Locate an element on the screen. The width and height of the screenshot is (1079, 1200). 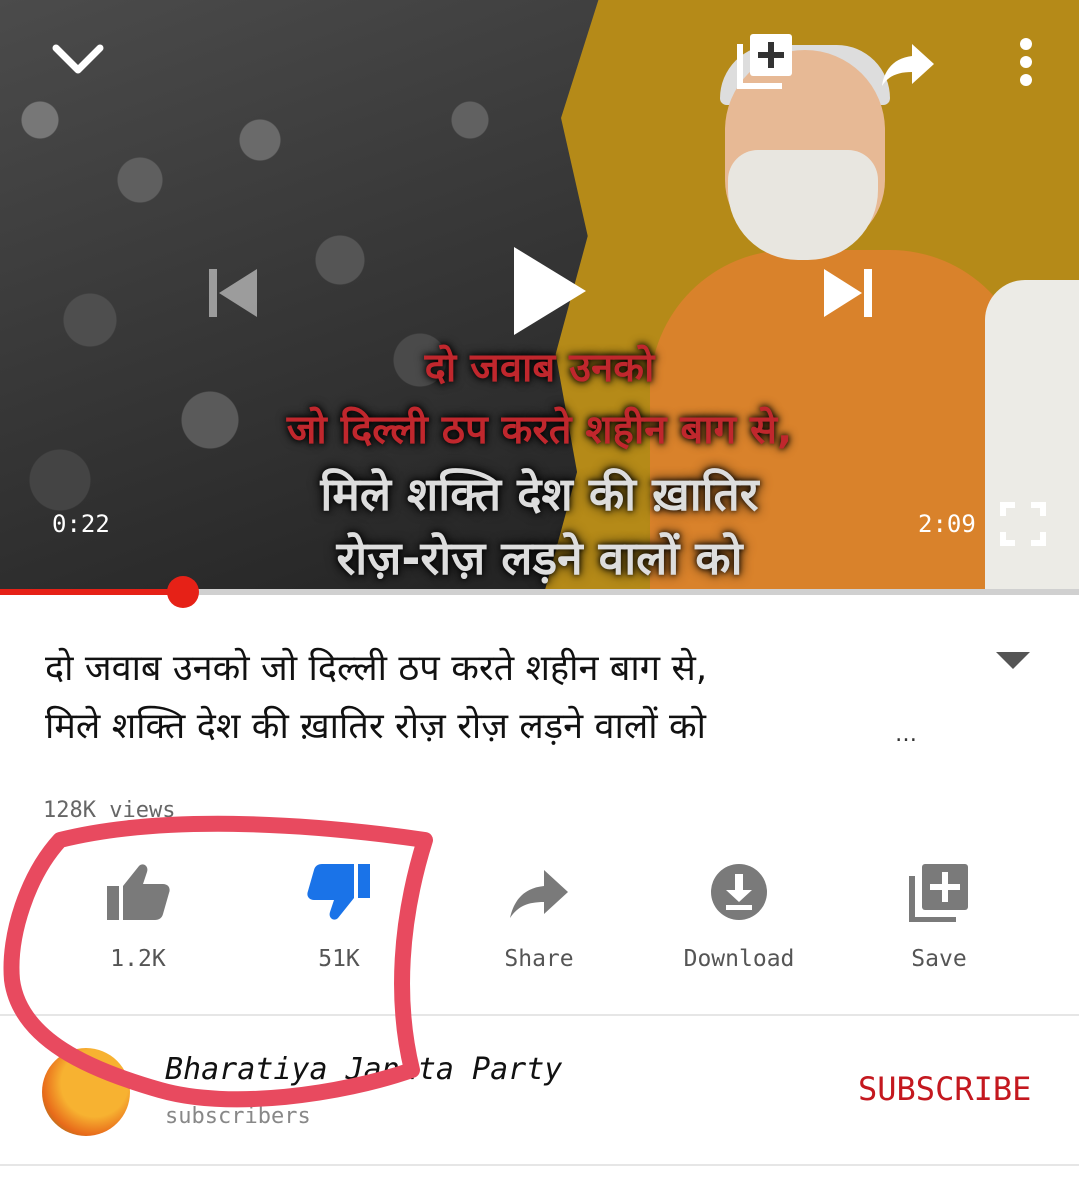
play-icon is located at coordinates (550, 291).